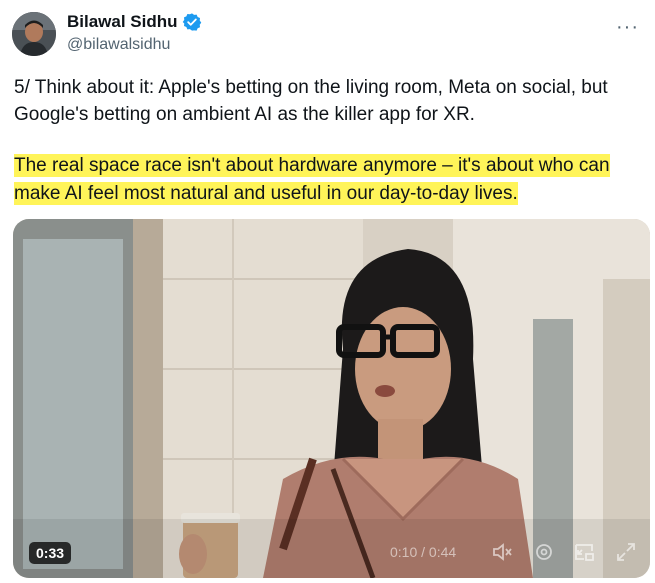  What do you see at coordinates (423, 552) in the screenshot?
I see `video-progress-text: 0:10 / 0:44` at bounding box center [423, 552].